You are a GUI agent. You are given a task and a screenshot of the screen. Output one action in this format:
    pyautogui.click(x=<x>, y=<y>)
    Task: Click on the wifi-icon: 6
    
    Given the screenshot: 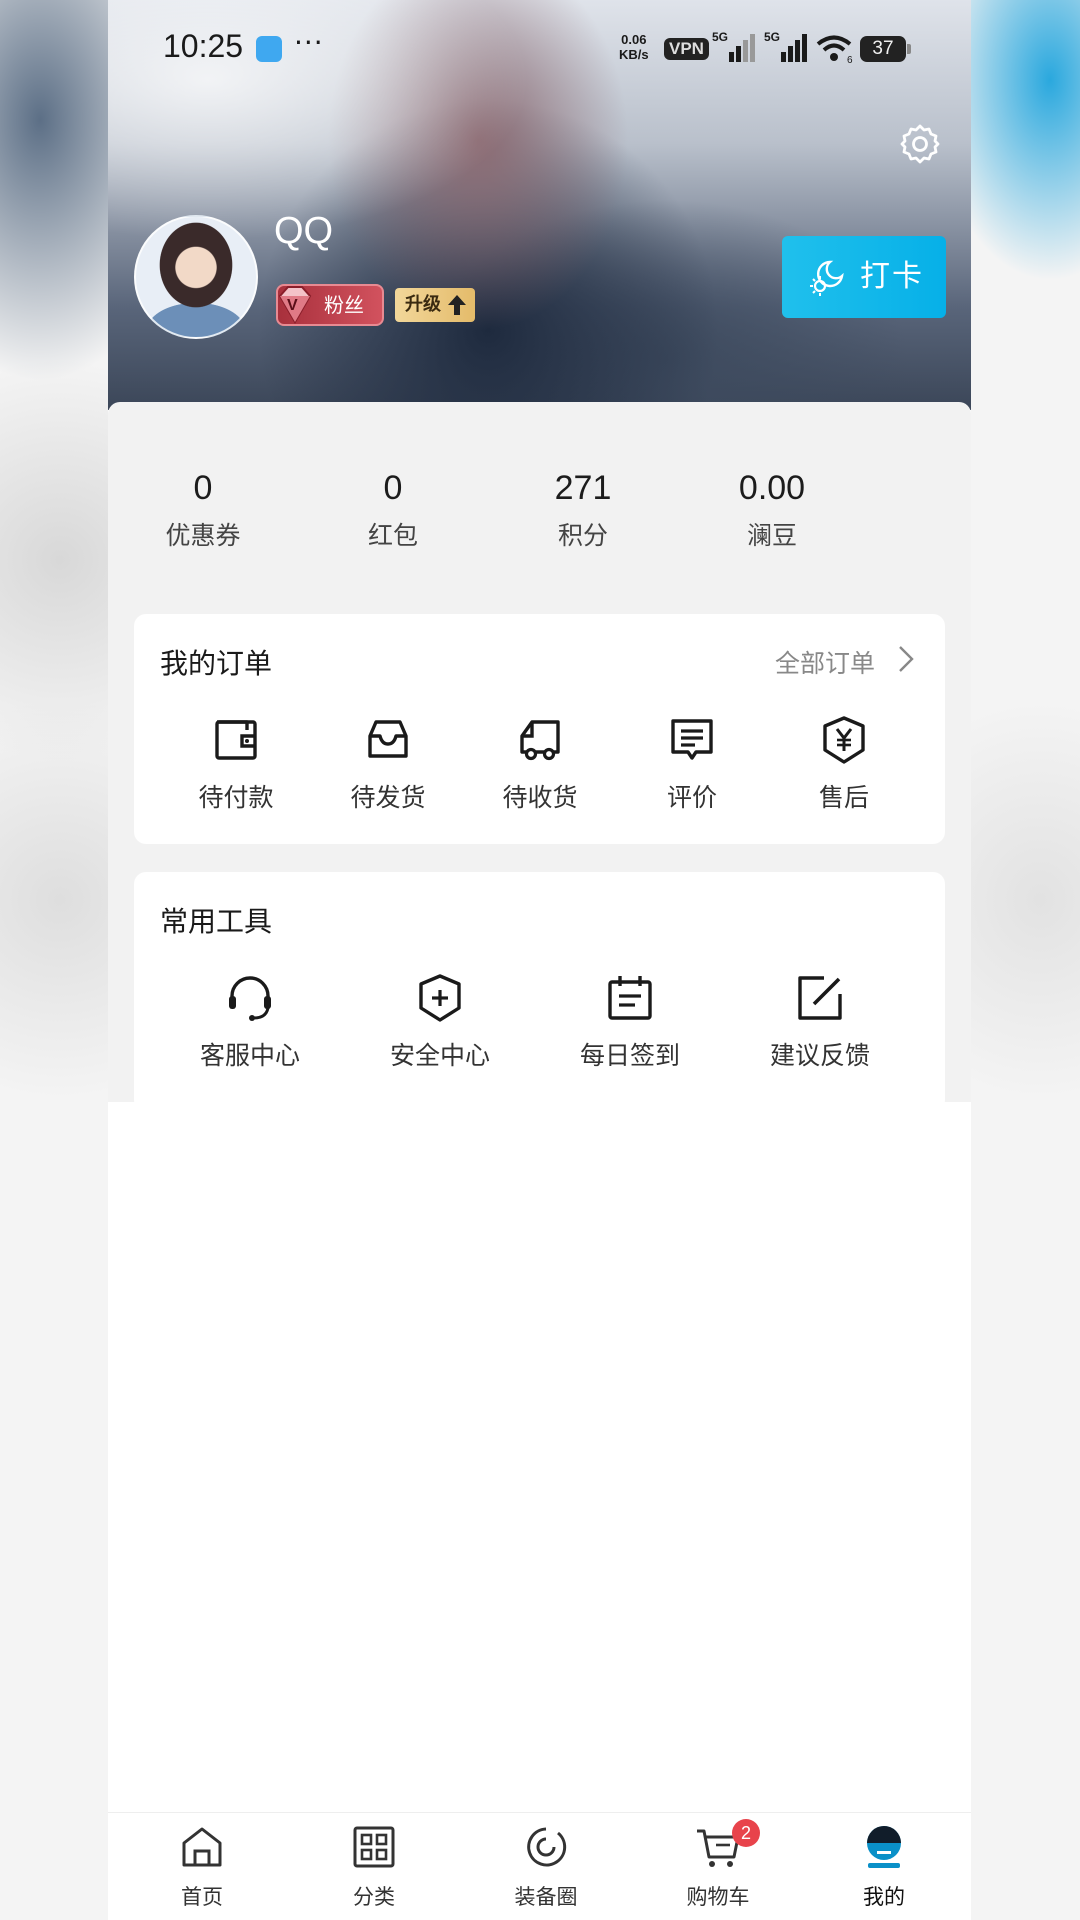 What is the action you would take?
    pyautogui.click(x=834, y=49)
    